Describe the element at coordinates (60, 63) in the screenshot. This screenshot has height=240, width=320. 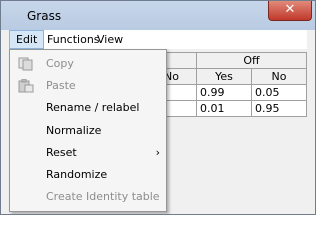
I see `menu-item-label: Copy` at that location.